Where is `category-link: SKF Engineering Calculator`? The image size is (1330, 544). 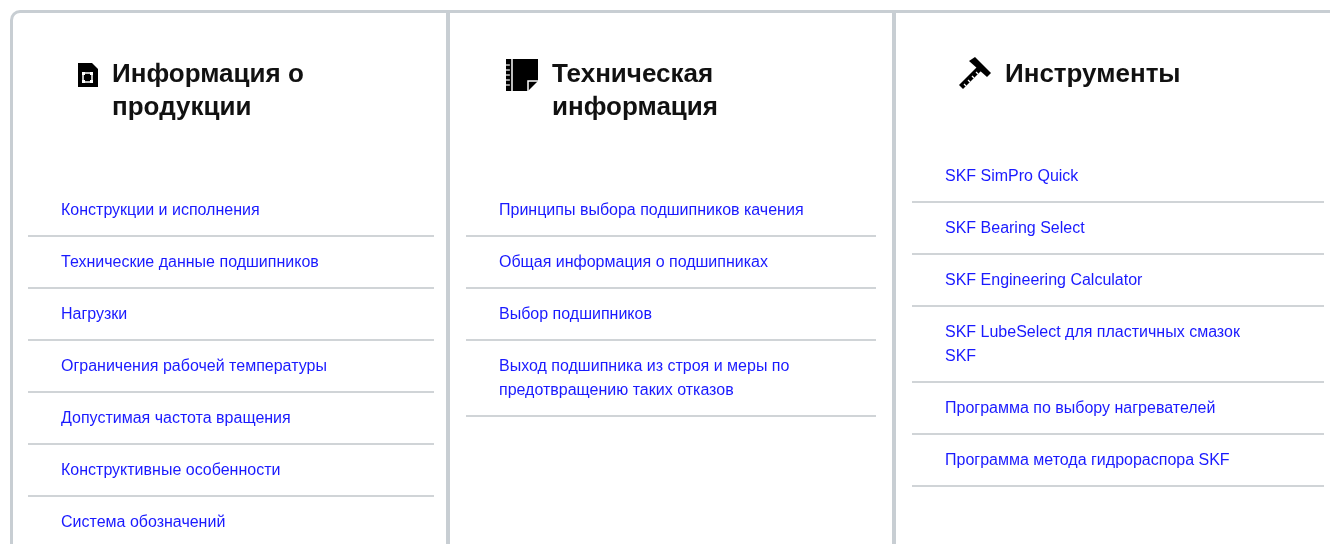 category-link: SKF Engineering Calculator is located at coordinates (1044, 280).